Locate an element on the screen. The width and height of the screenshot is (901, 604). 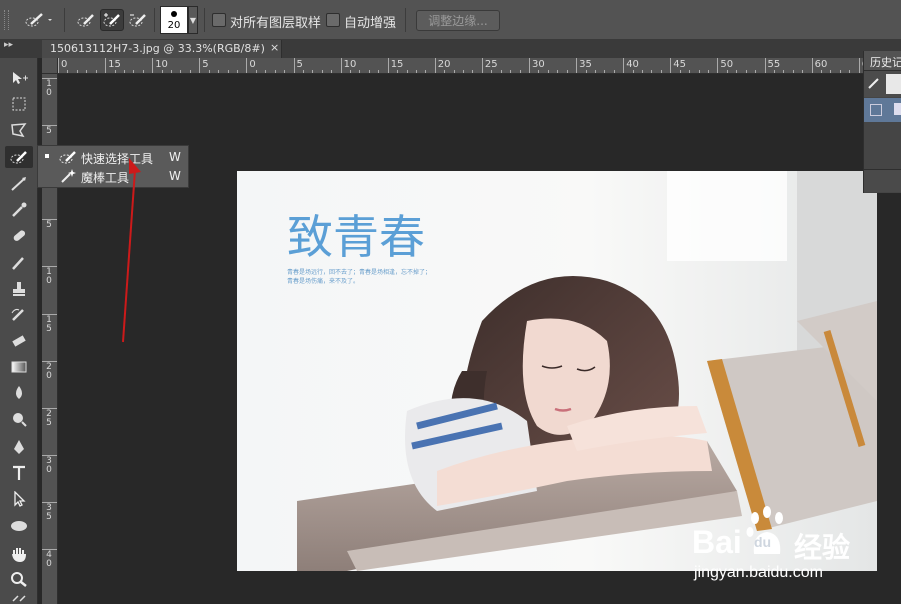
history-panel-header: 历史记 is located at coordinates (882, 61).